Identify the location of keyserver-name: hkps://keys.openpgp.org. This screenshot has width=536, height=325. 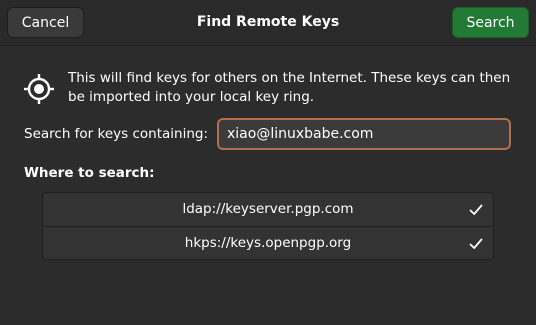
(268, 243).